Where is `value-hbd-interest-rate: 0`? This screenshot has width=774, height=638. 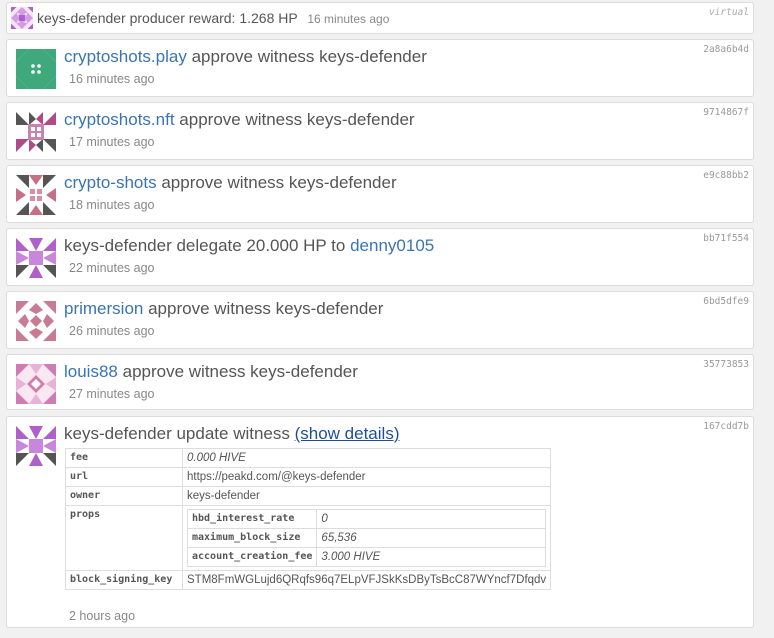
value-hbd-interest-rate: 0 is located at coordinates (431, 519).